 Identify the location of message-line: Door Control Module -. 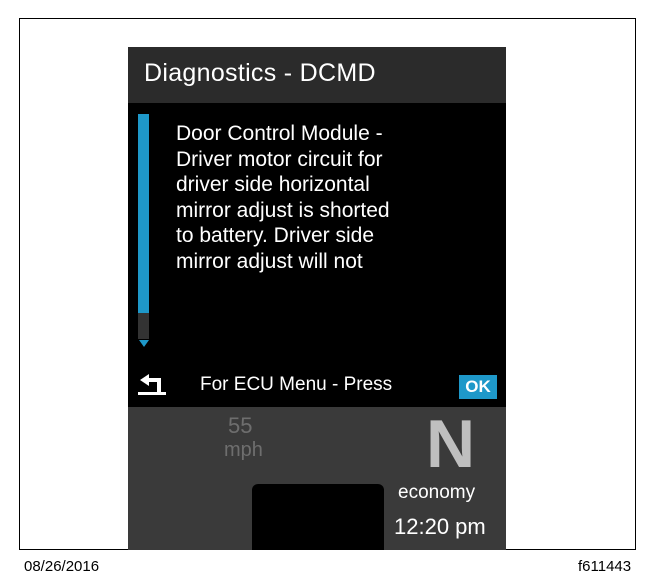
(279, 133).